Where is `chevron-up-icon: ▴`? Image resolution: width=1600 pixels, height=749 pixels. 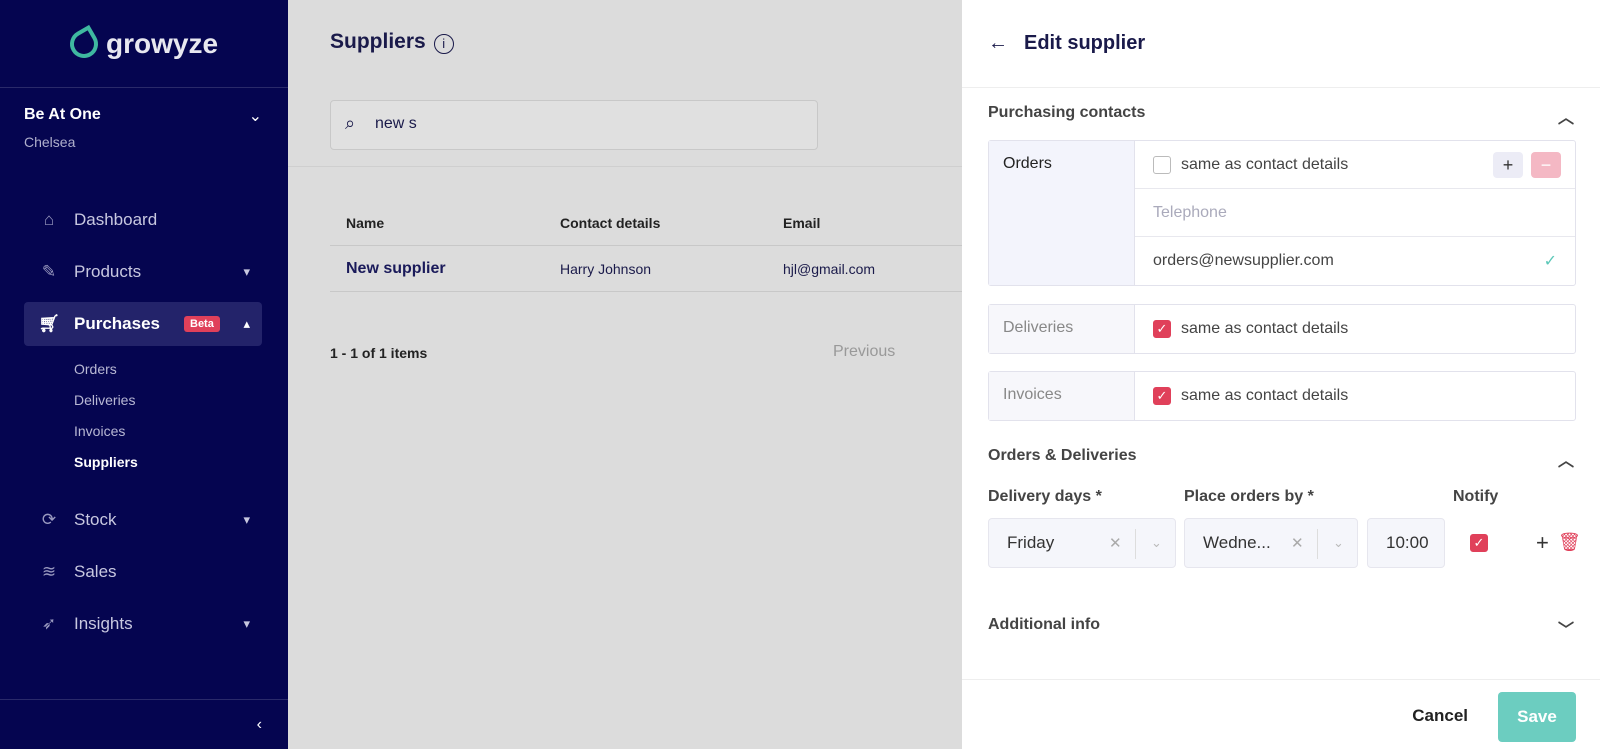 chevron-up-icon: ▴ is located at coordinates (246, 323).